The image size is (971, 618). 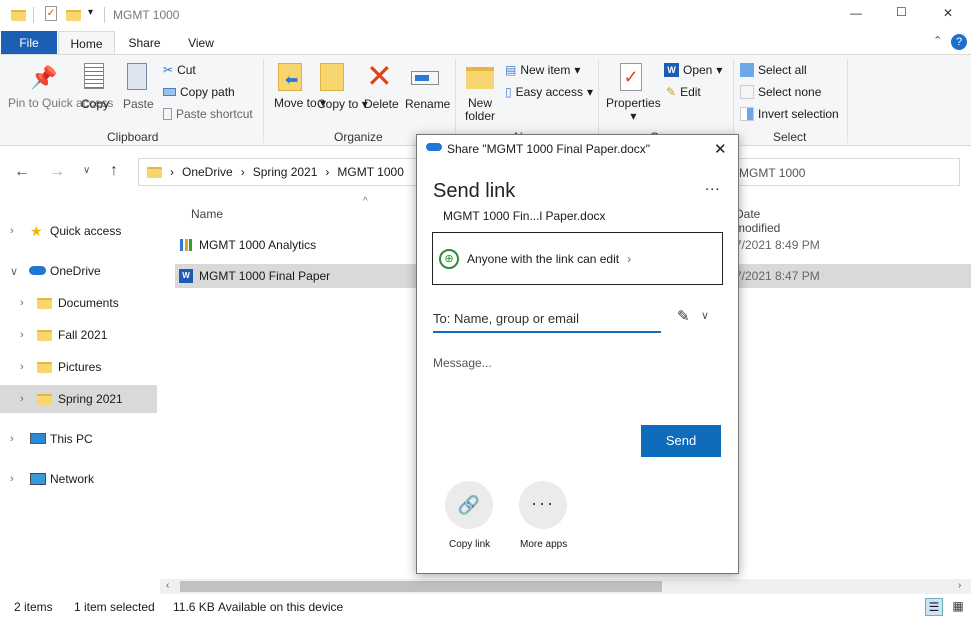 I want to click on scroll-right-icon: ›, so click(x=959, y=585).